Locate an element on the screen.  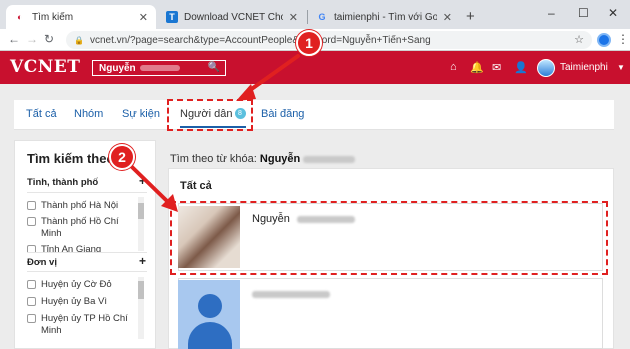
tab-title: taimienphi - Tìm với Google is located at coordinates (385, 17).